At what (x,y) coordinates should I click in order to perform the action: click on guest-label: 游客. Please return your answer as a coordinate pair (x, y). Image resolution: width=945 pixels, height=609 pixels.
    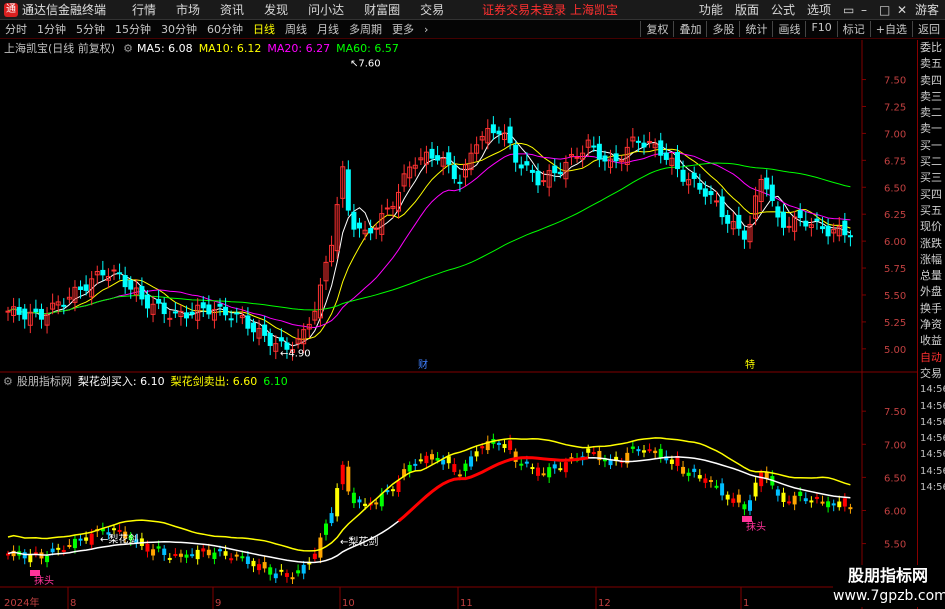
    Looking at the image, I should click on (927, 9).